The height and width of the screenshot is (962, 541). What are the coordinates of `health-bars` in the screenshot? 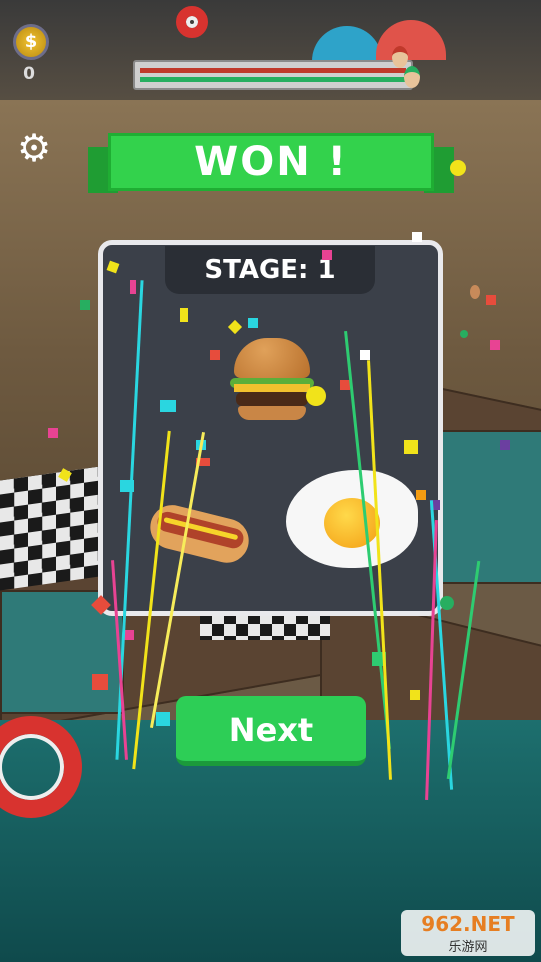 It's located at (273, 75).